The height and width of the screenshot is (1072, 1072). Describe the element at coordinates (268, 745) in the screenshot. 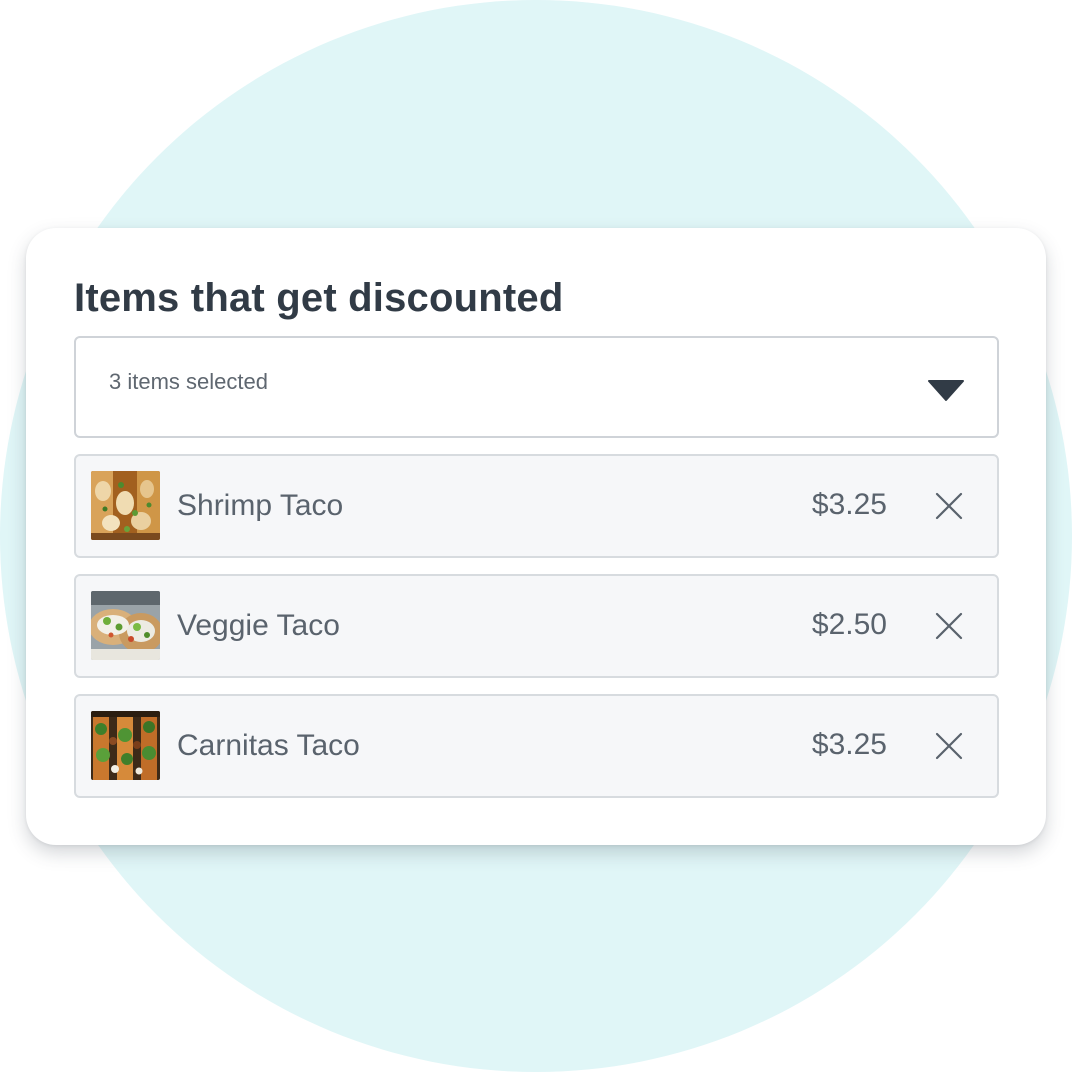

I see `item-name: Carnitas Taco` at that location.